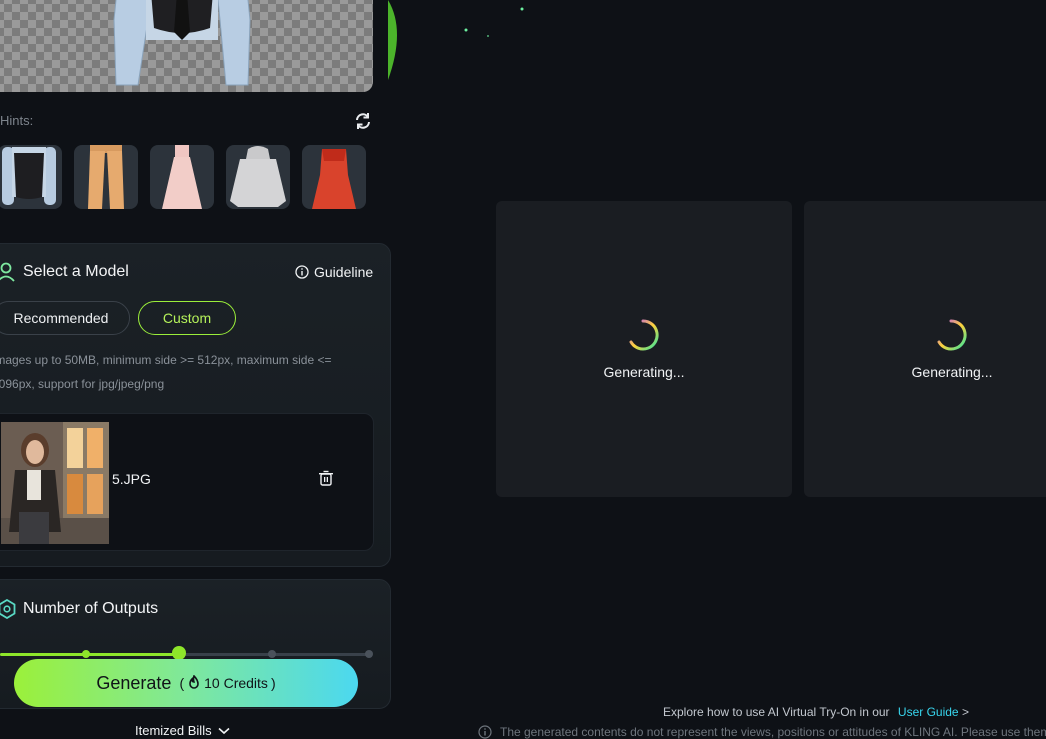 This screenshot has width=1046, height=739. Describe the element at coordinates (134, 682) in the screenshot. I see `generate-label: Generate` at that location.